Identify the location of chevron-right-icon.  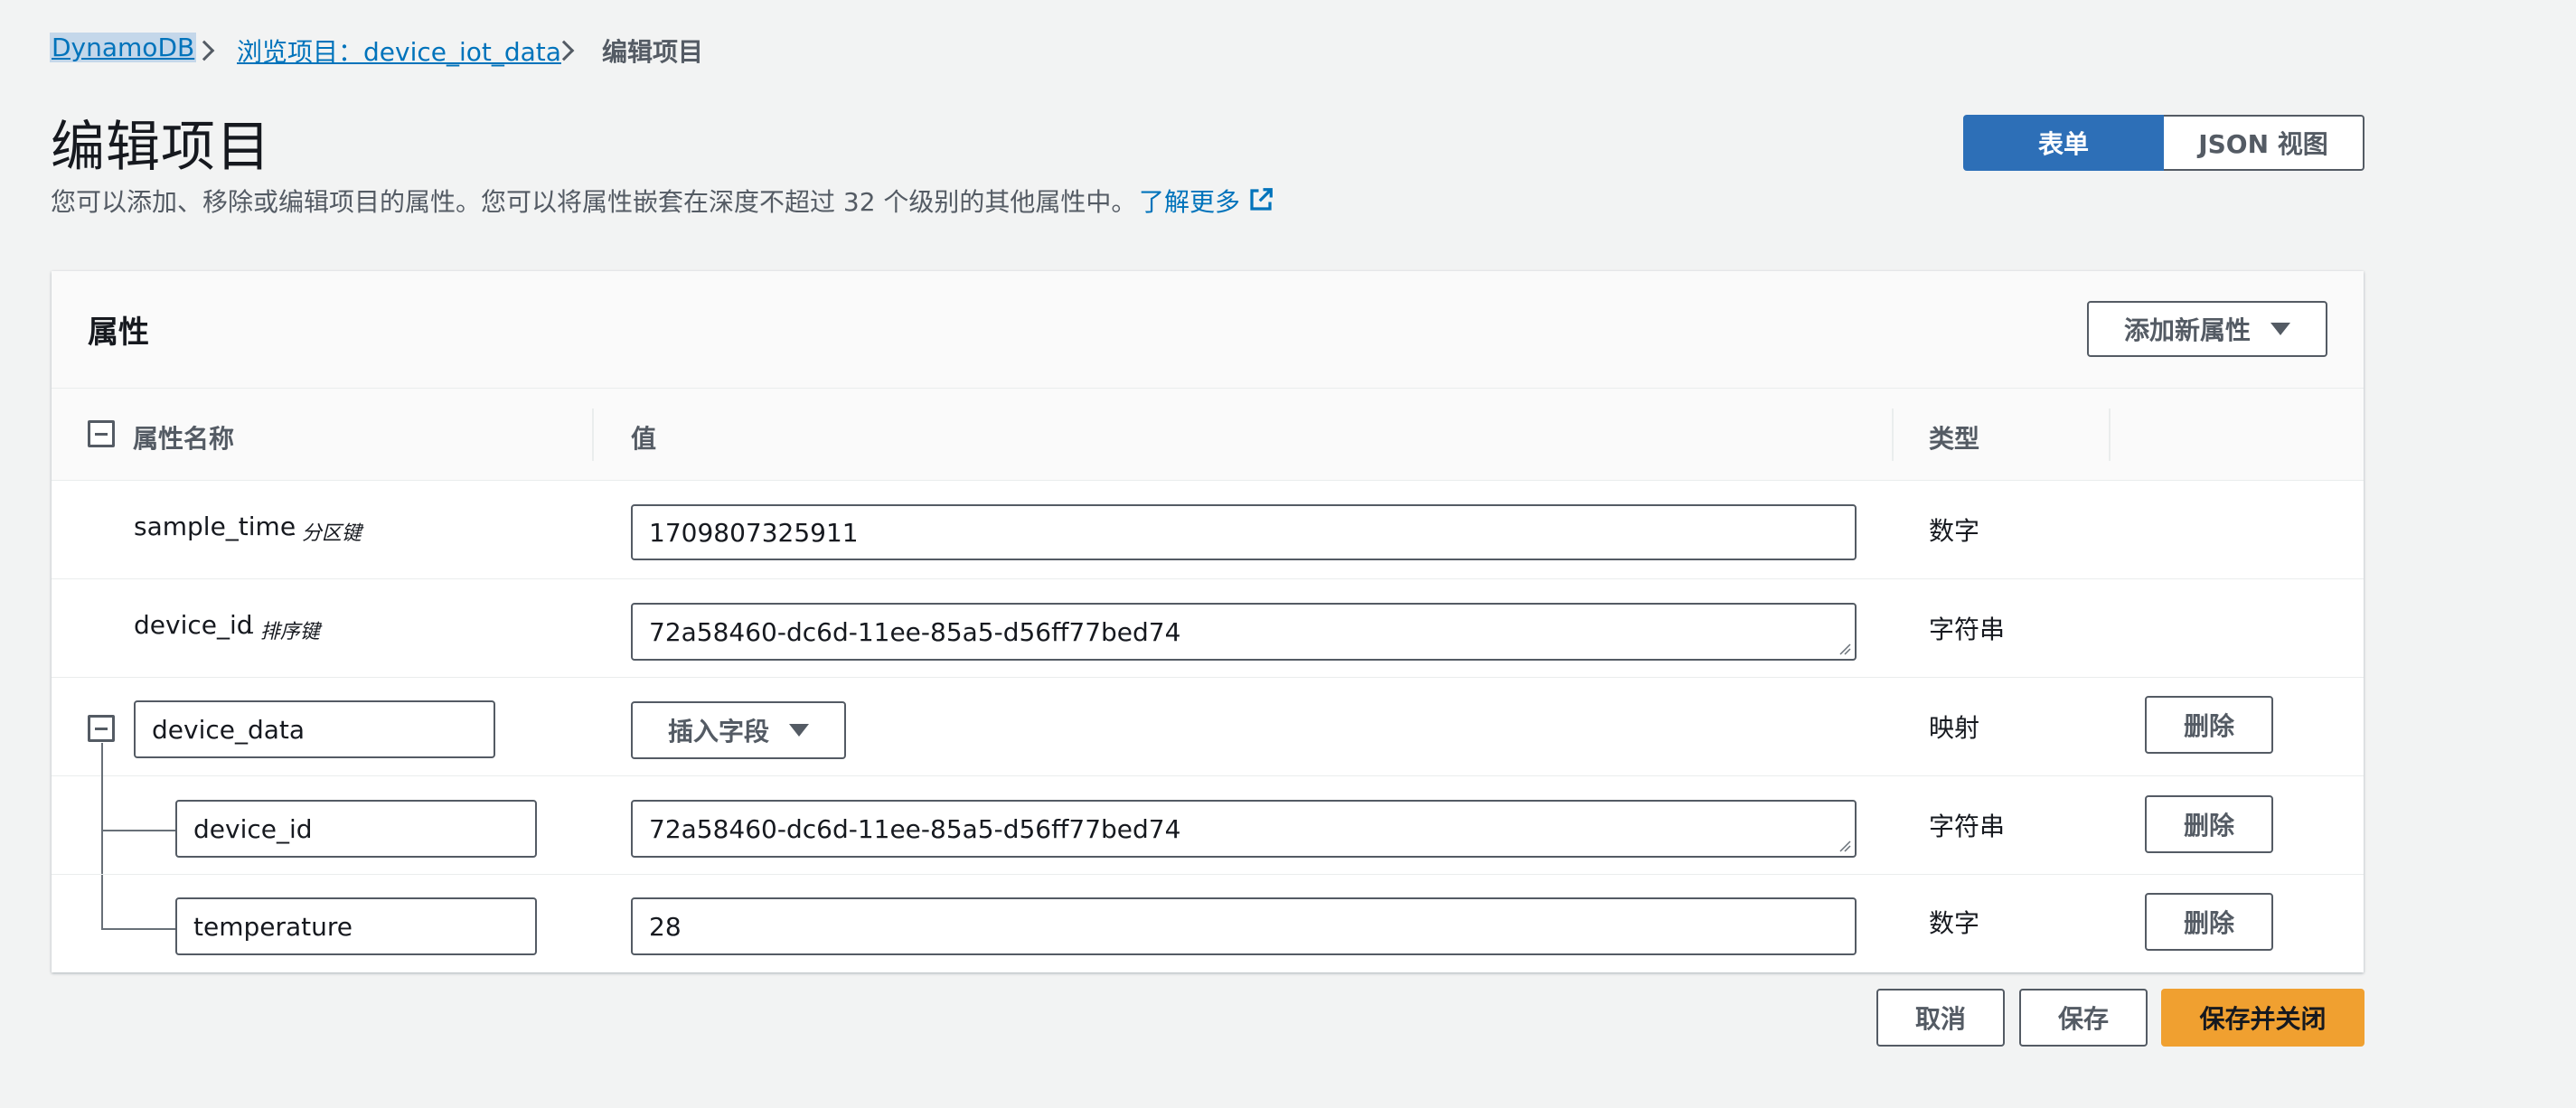
(204, 50).